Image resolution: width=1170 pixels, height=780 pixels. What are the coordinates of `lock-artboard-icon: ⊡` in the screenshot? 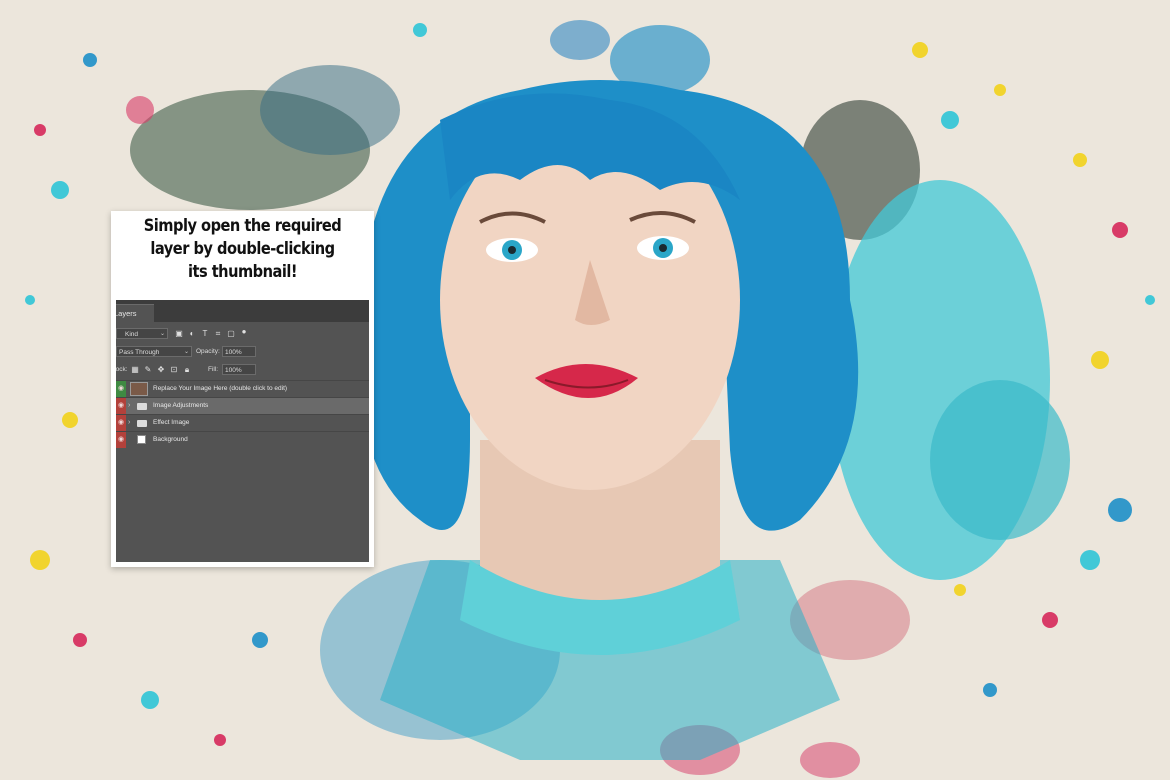 It's located at (174, 369).